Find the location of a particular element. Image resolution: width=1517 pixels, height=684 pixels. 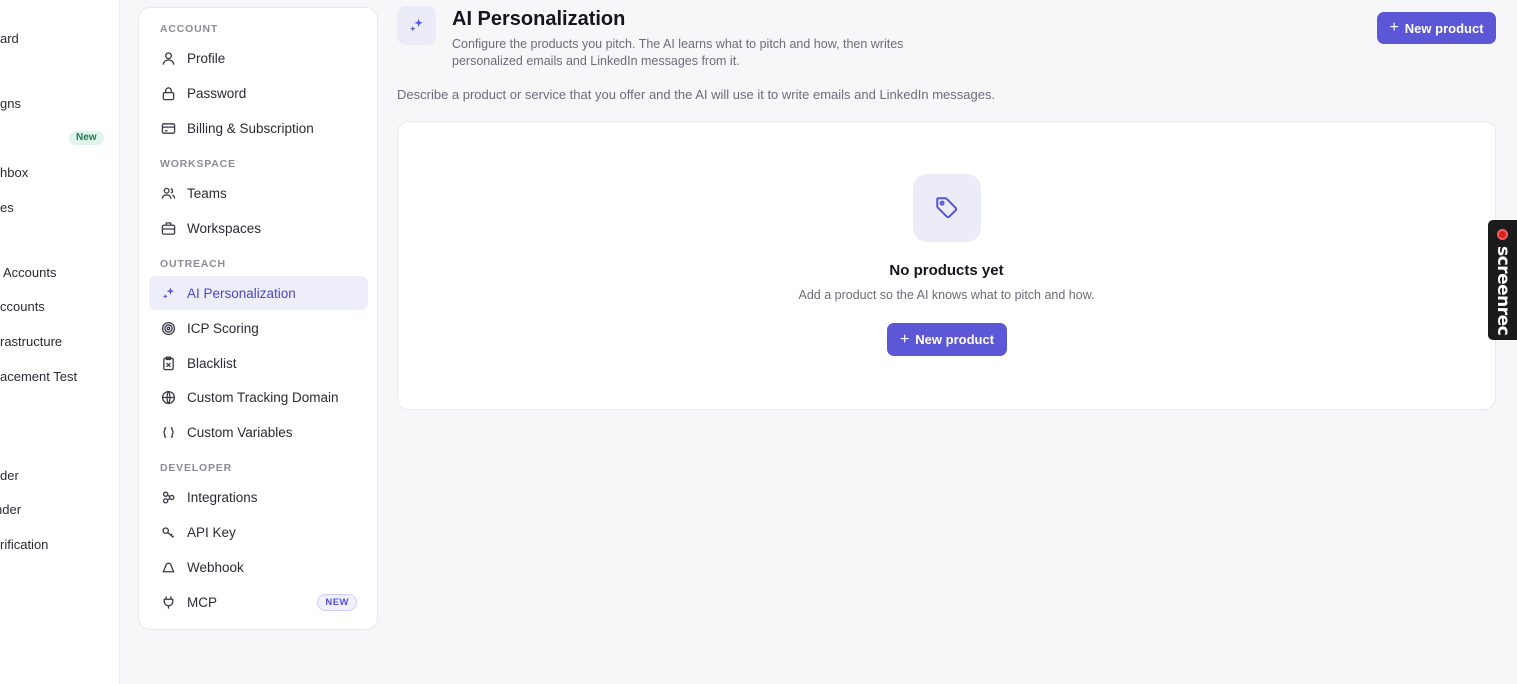

screen-recorder-label: screenrec is located at coordinates (1503, 291).